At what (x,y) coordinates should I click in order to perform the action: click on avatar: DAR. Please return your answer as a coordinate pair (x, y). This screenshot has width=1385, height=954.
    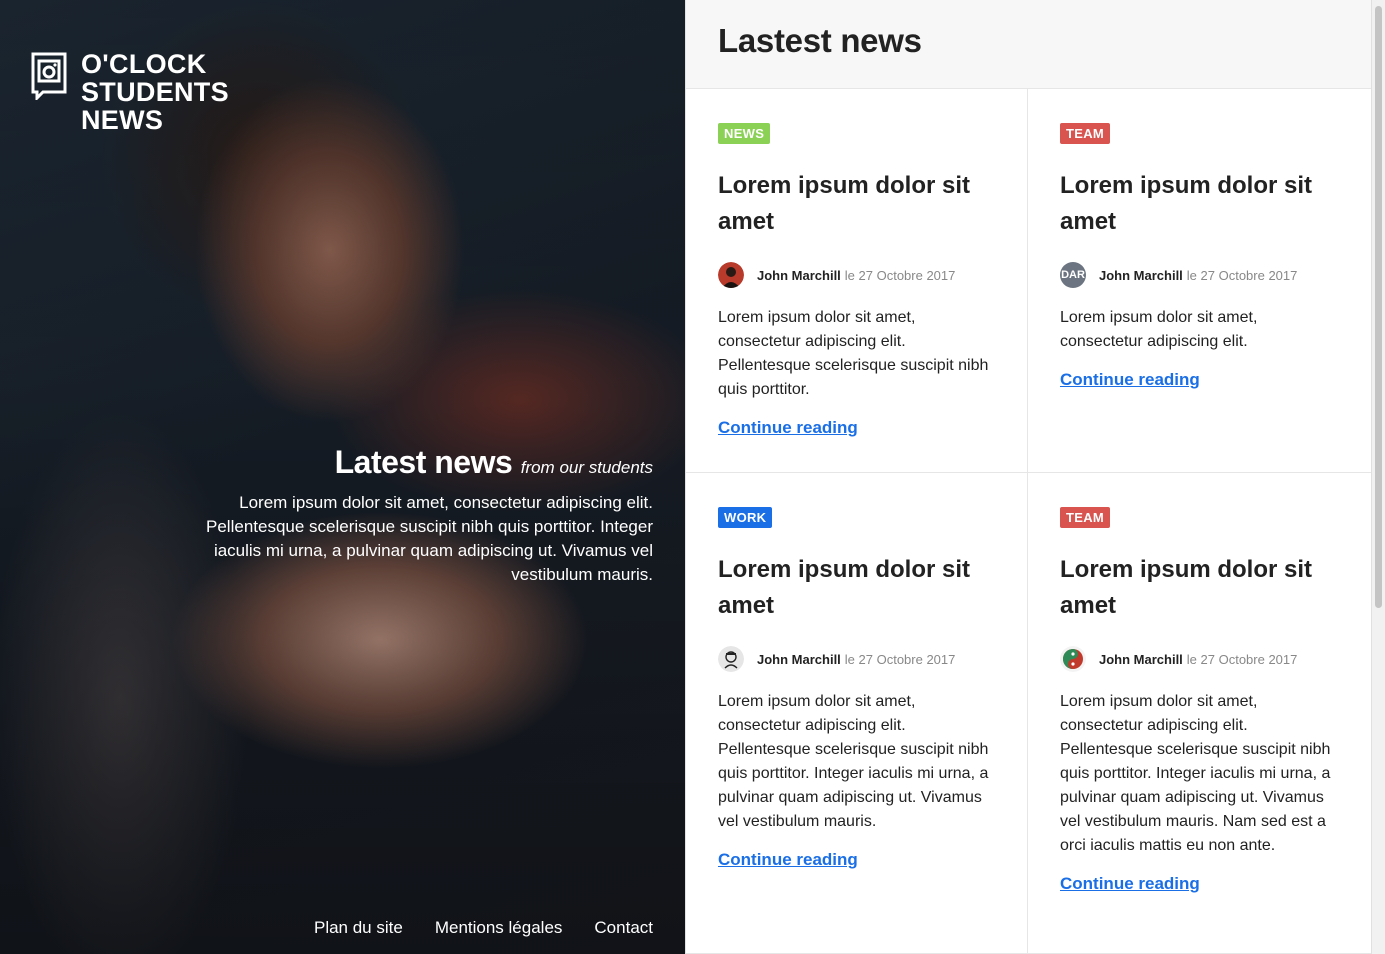
    Looking at the image, I should click on (1073, 275).